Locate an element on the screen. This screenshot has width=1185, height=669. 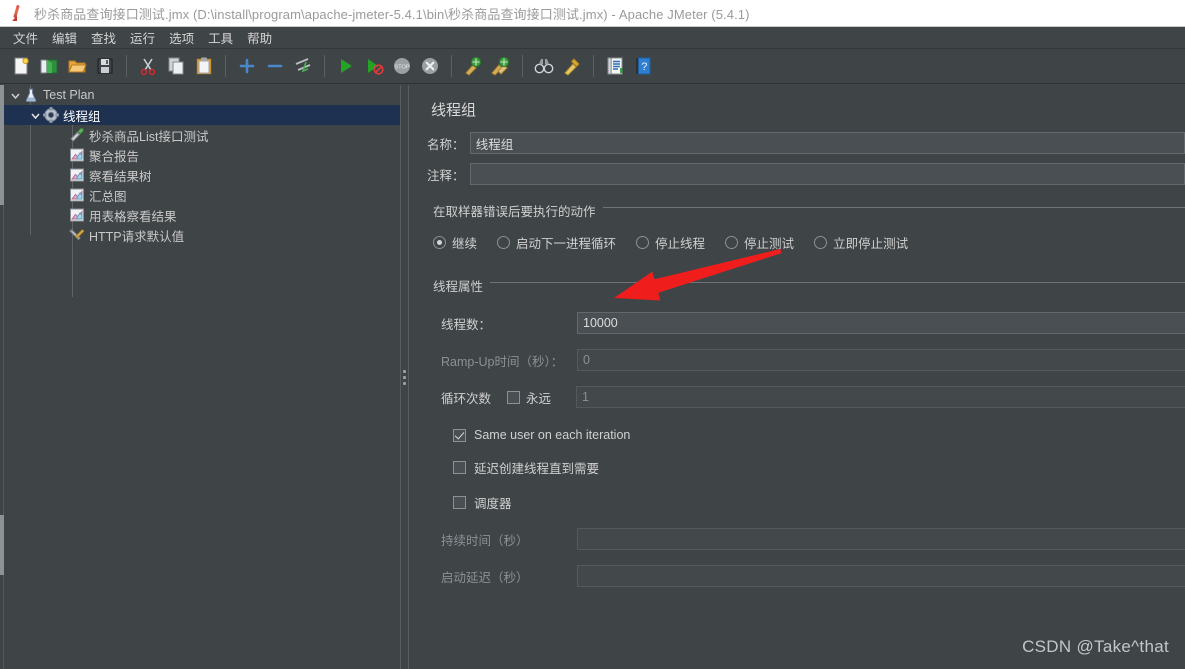
checkbox-label: Same user on each iteration is located at coordinates (552, 435).